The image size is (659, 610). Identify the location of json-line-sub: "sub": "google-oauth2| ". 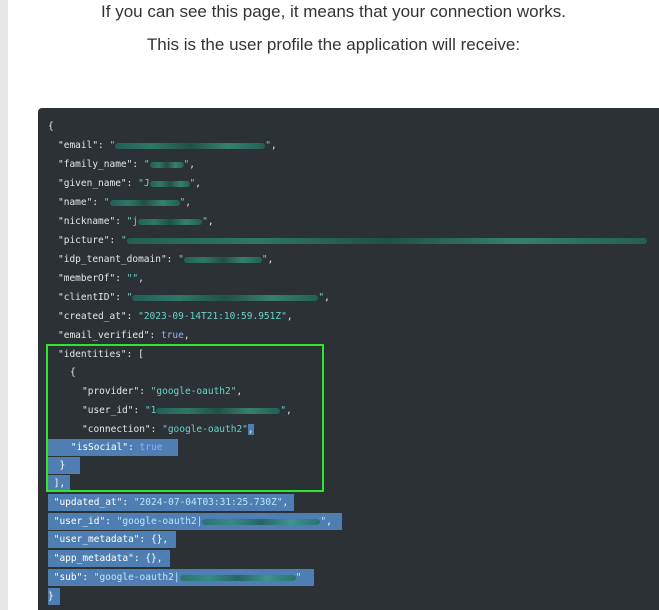
(181, 577).